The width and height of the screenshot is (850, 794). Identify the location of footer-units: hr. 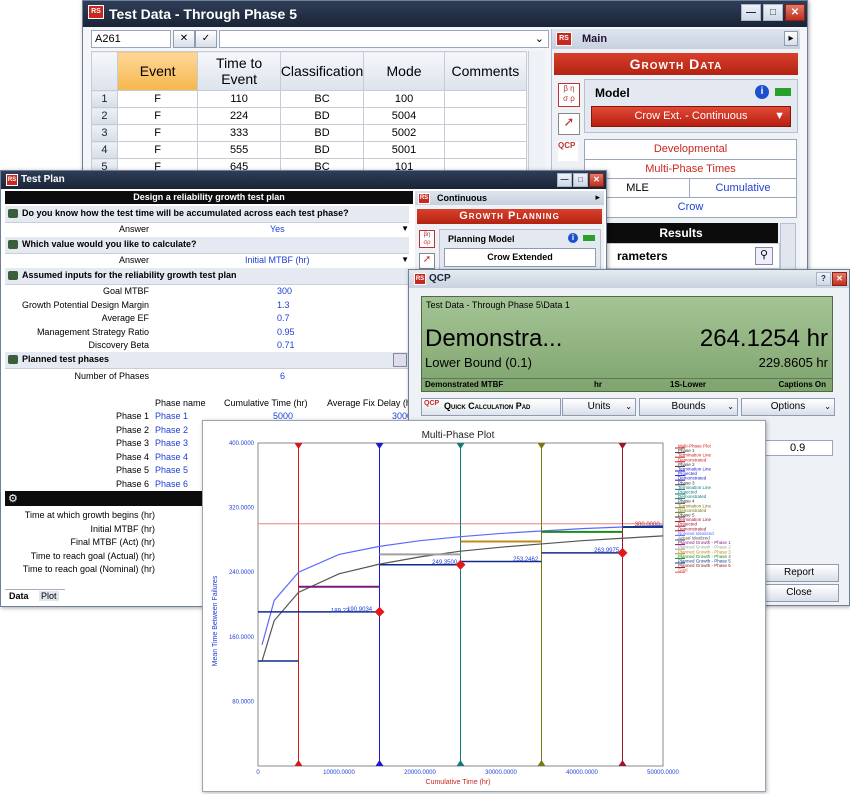
(598, 384).